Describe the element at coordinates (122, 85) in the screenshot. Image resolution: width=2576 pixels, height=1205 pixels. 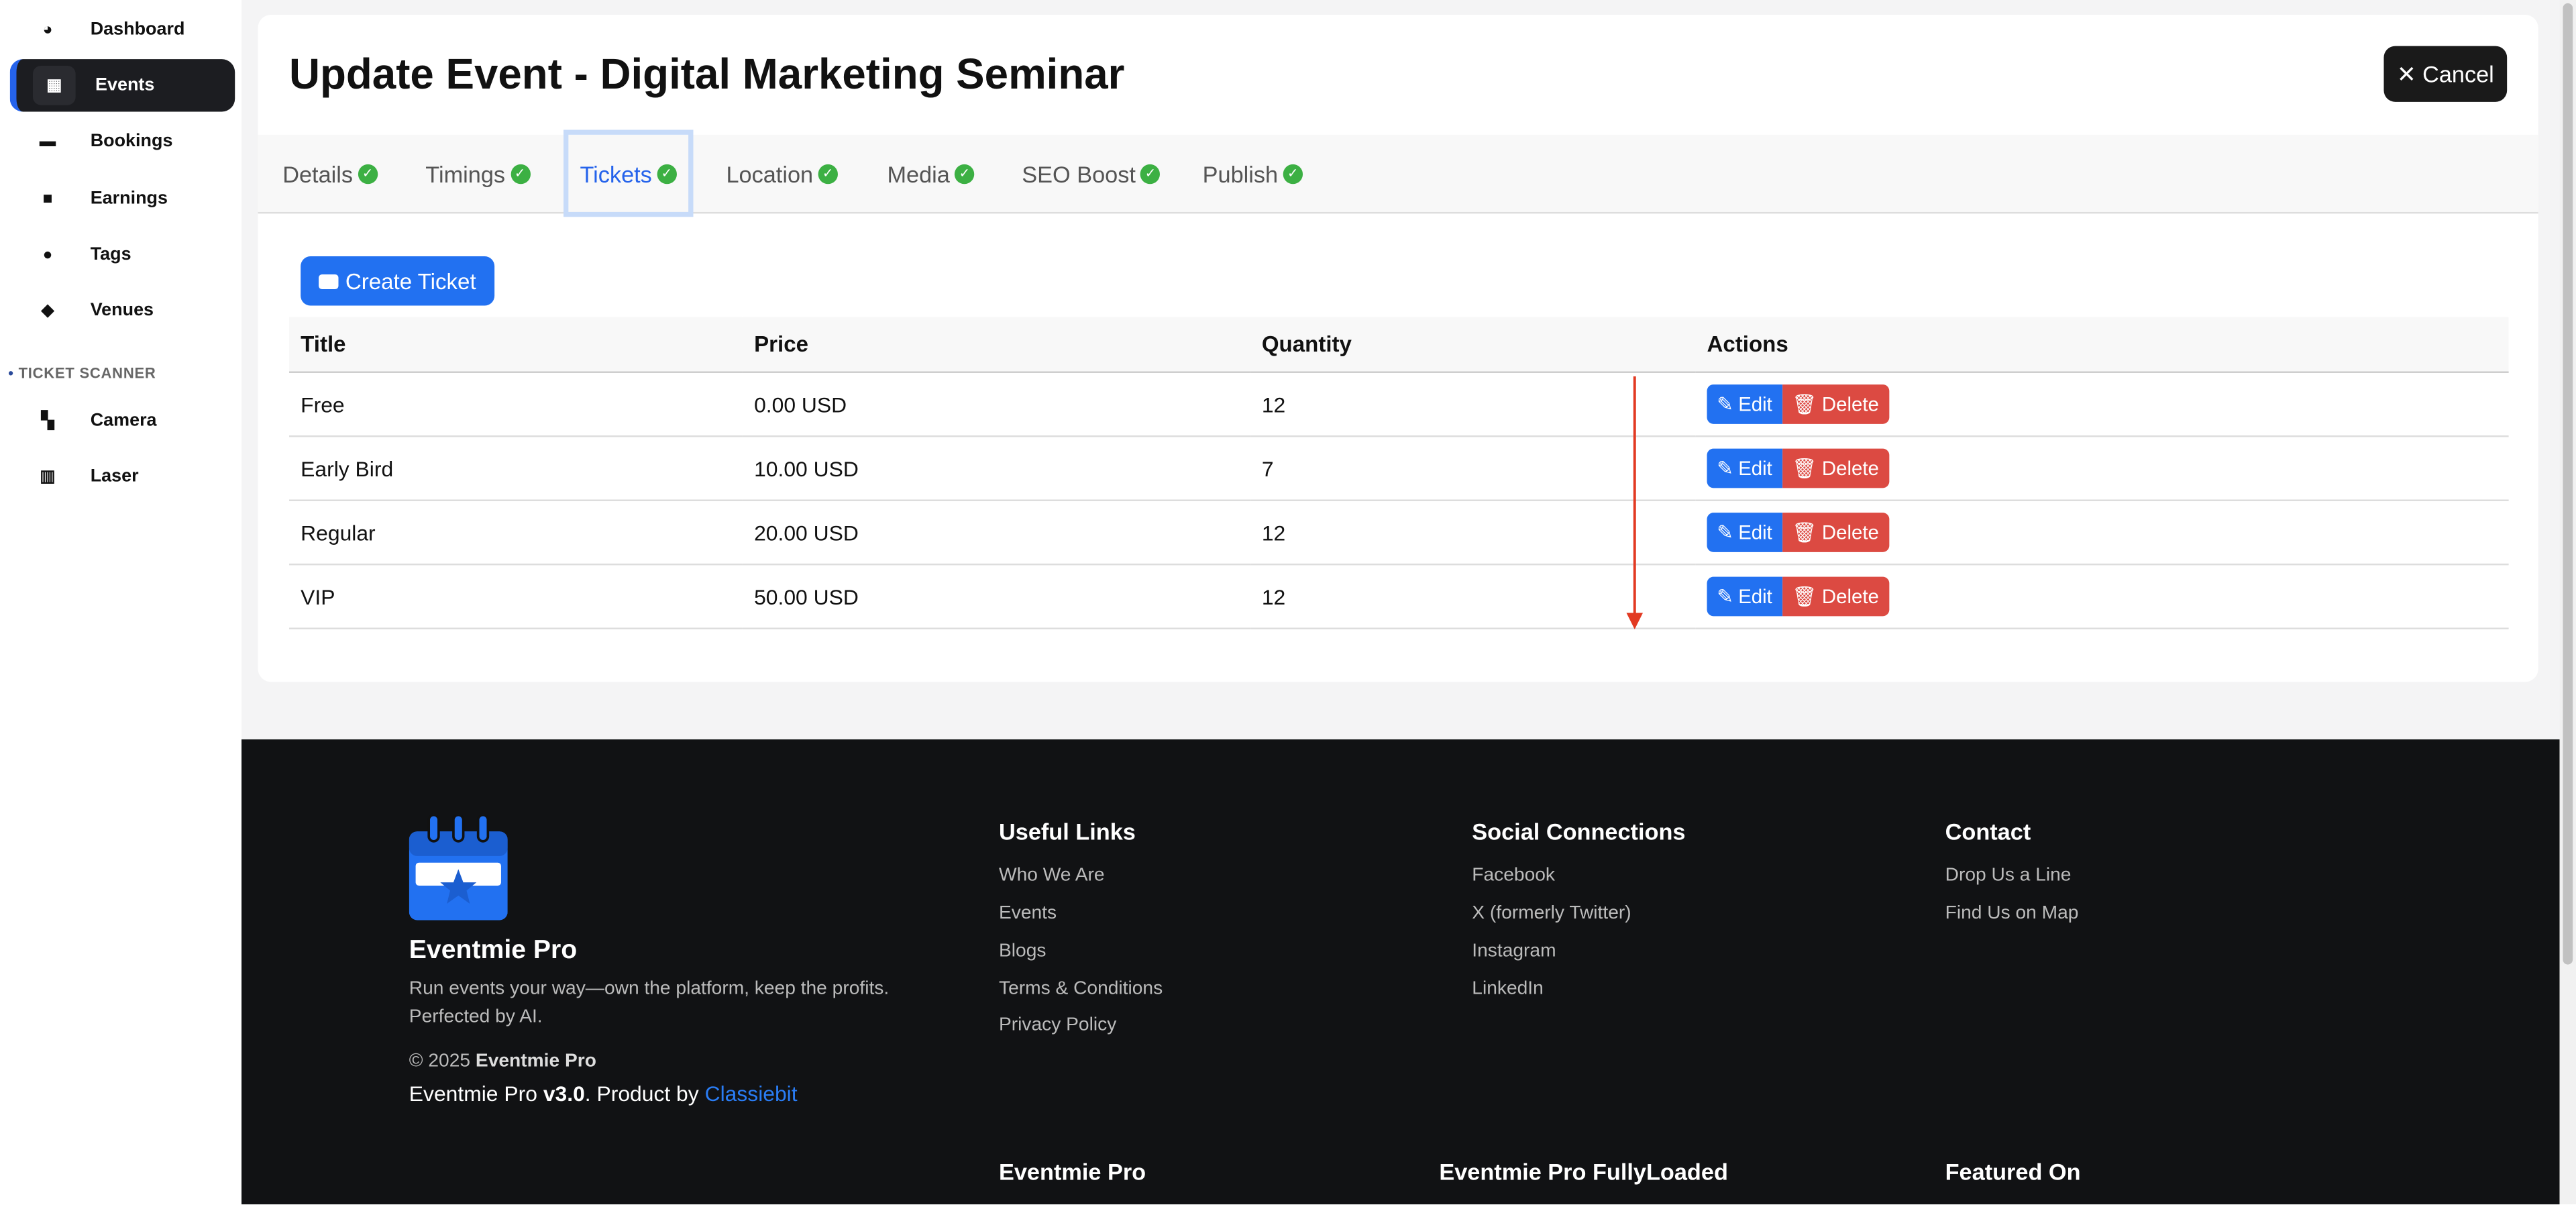
I see `sidebar-item-events: ▦ Events` at that location.